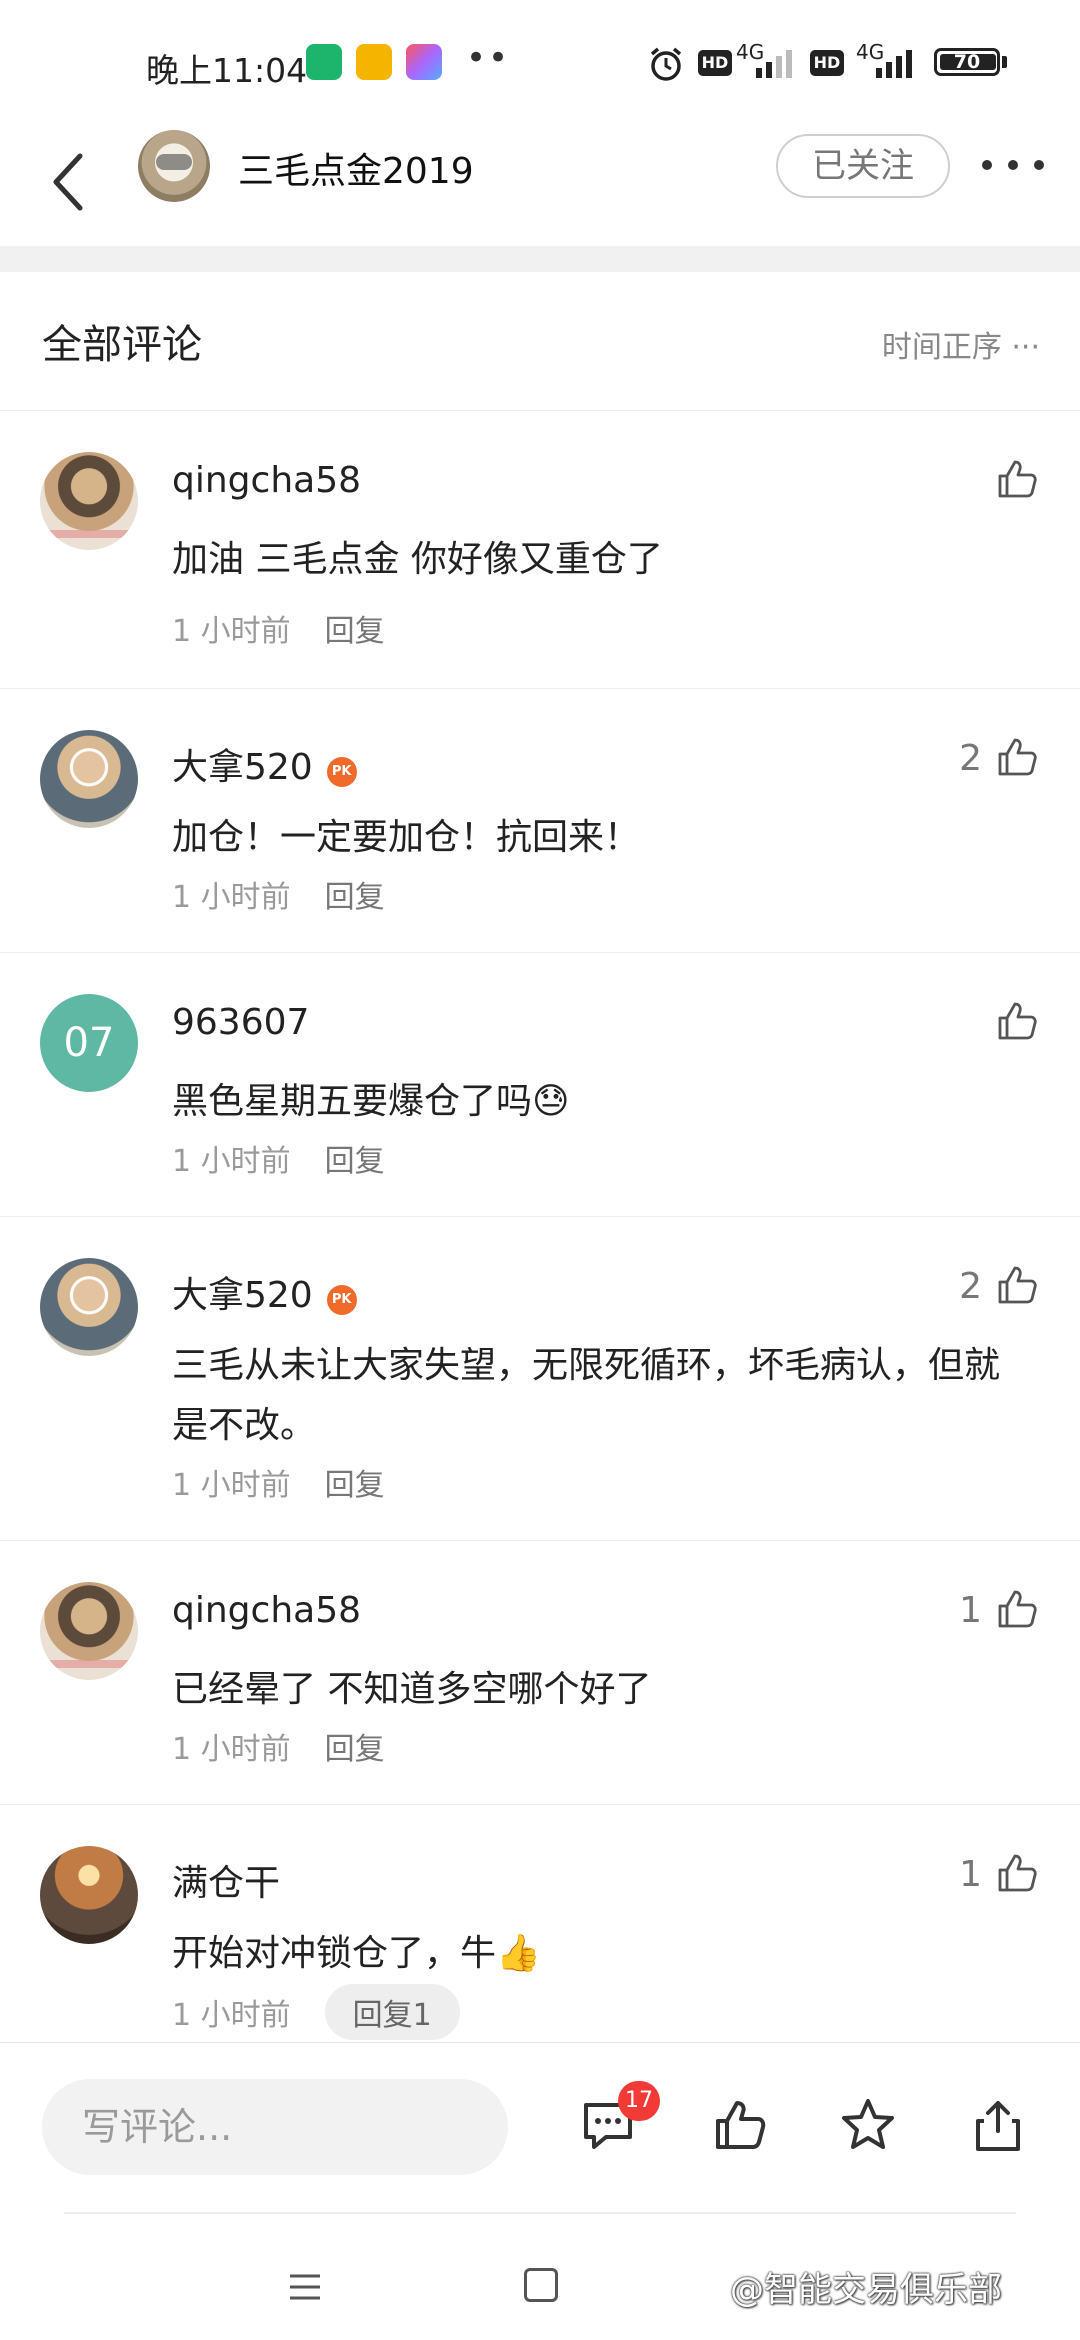 Image resolution: width=1080 pixels, height=2340 pixels. I want to click on comment-count-badge: 17, so click(639, 2101).